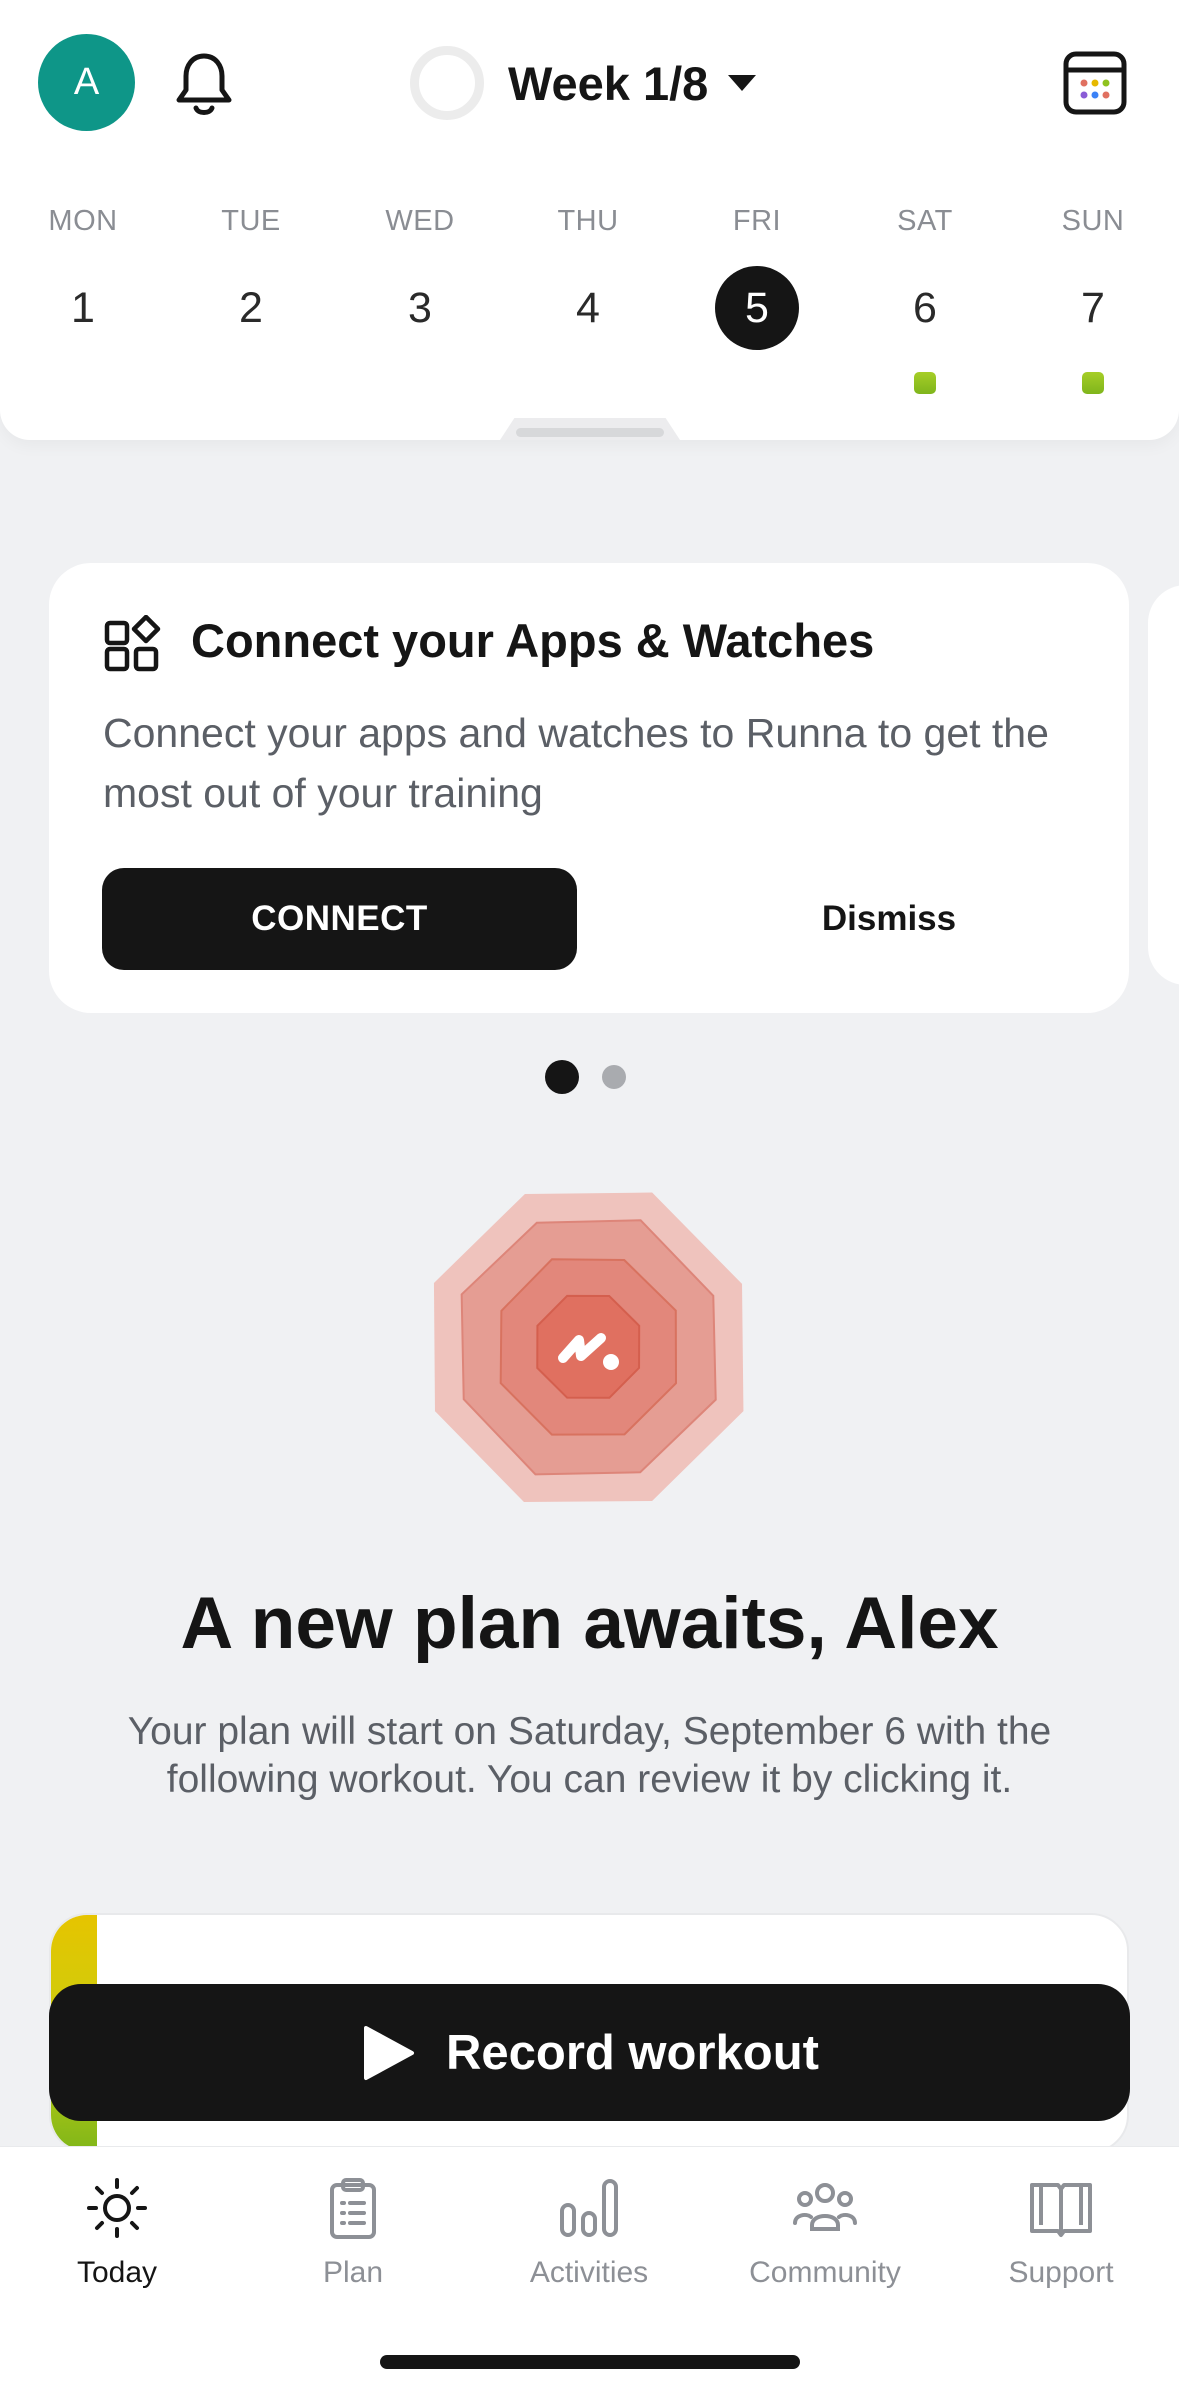 The image size is (1179, 2396). Describe the element at coordinates (204, 84) in the screenshot. I see `bell-icon` at that location.